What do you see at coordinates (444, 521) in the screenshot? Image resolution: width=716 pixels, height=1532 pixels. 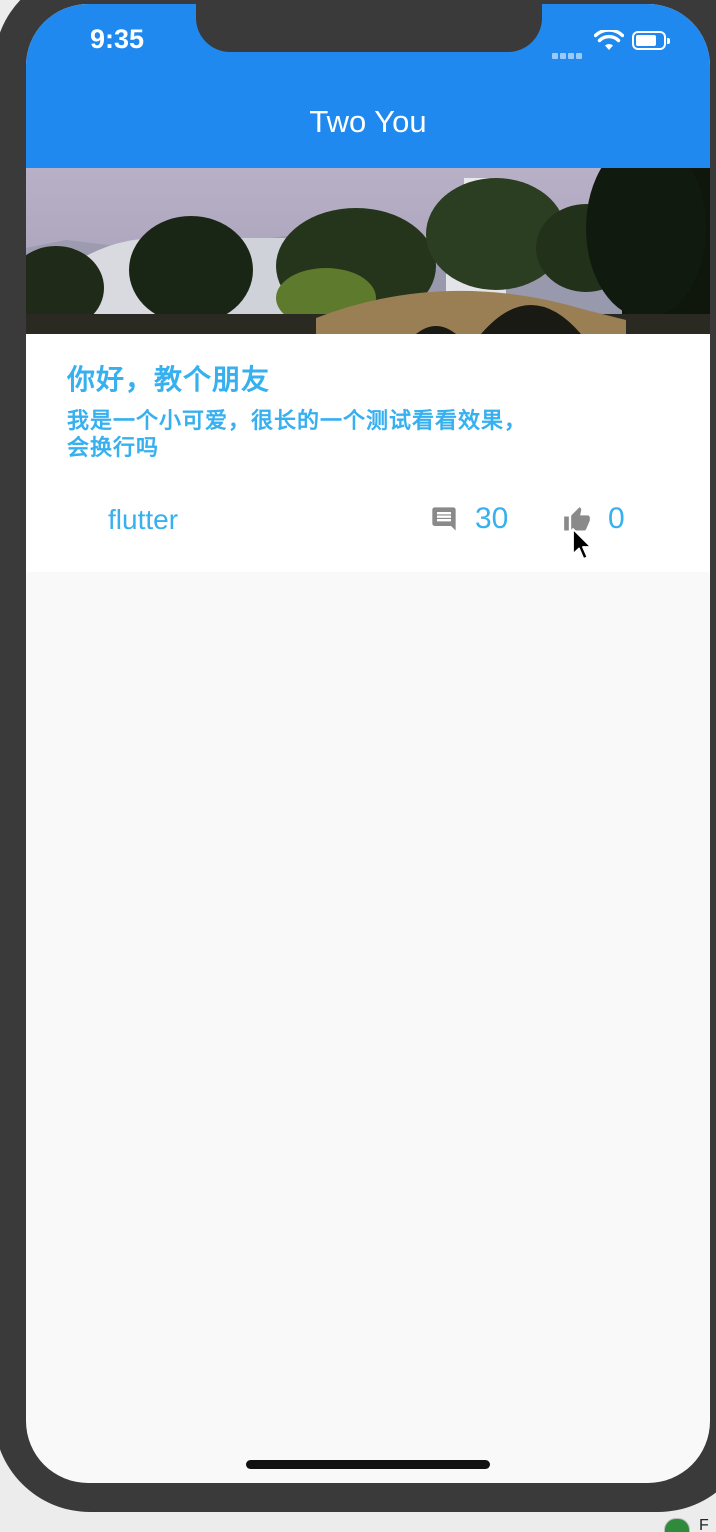 I see `comment-icon` at bounding box center [444, 521].